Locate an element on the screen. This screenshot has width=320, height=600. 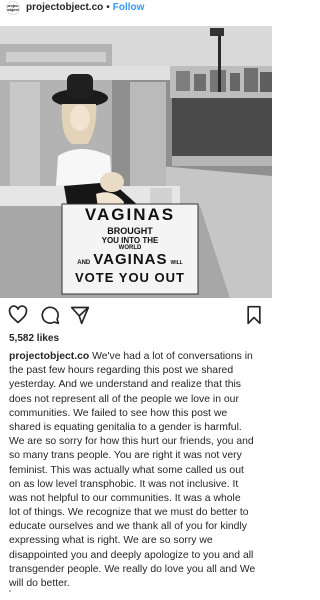
sign-line: YOU INTO THE is located at coordinates (130, 240).